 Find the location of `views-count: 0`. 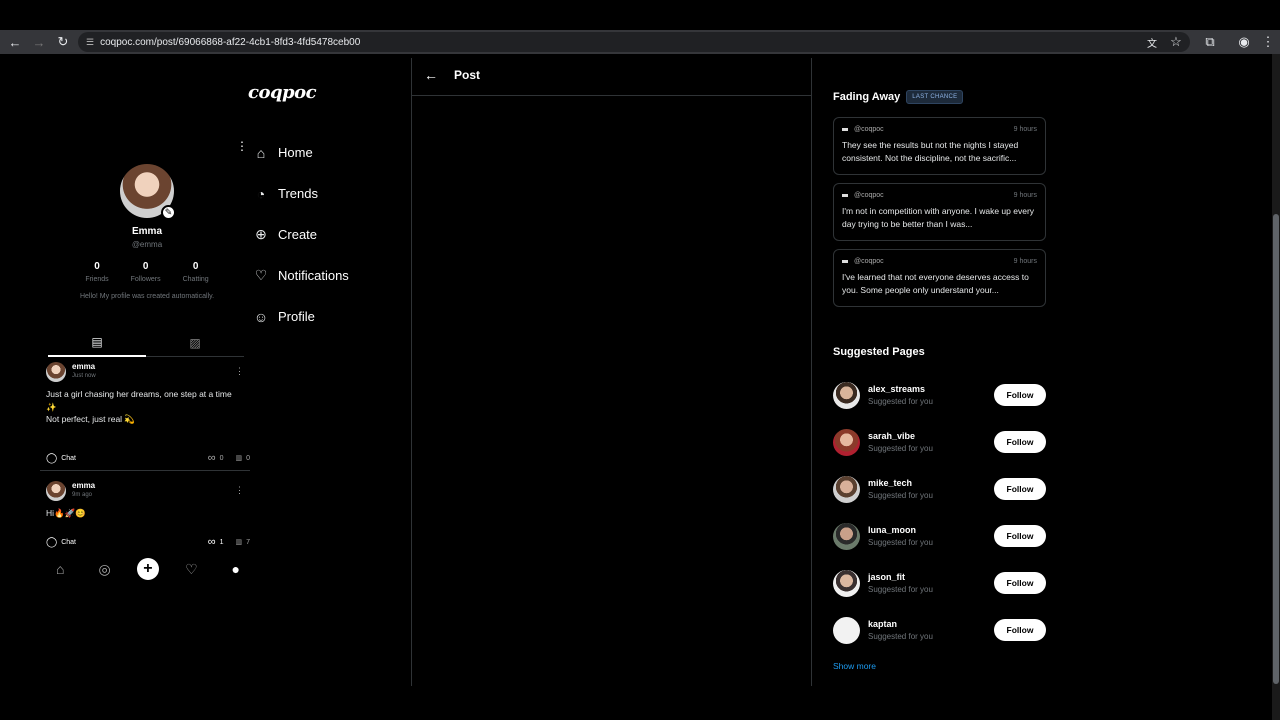

views-count: 0 is located at coordinates (248, 458).